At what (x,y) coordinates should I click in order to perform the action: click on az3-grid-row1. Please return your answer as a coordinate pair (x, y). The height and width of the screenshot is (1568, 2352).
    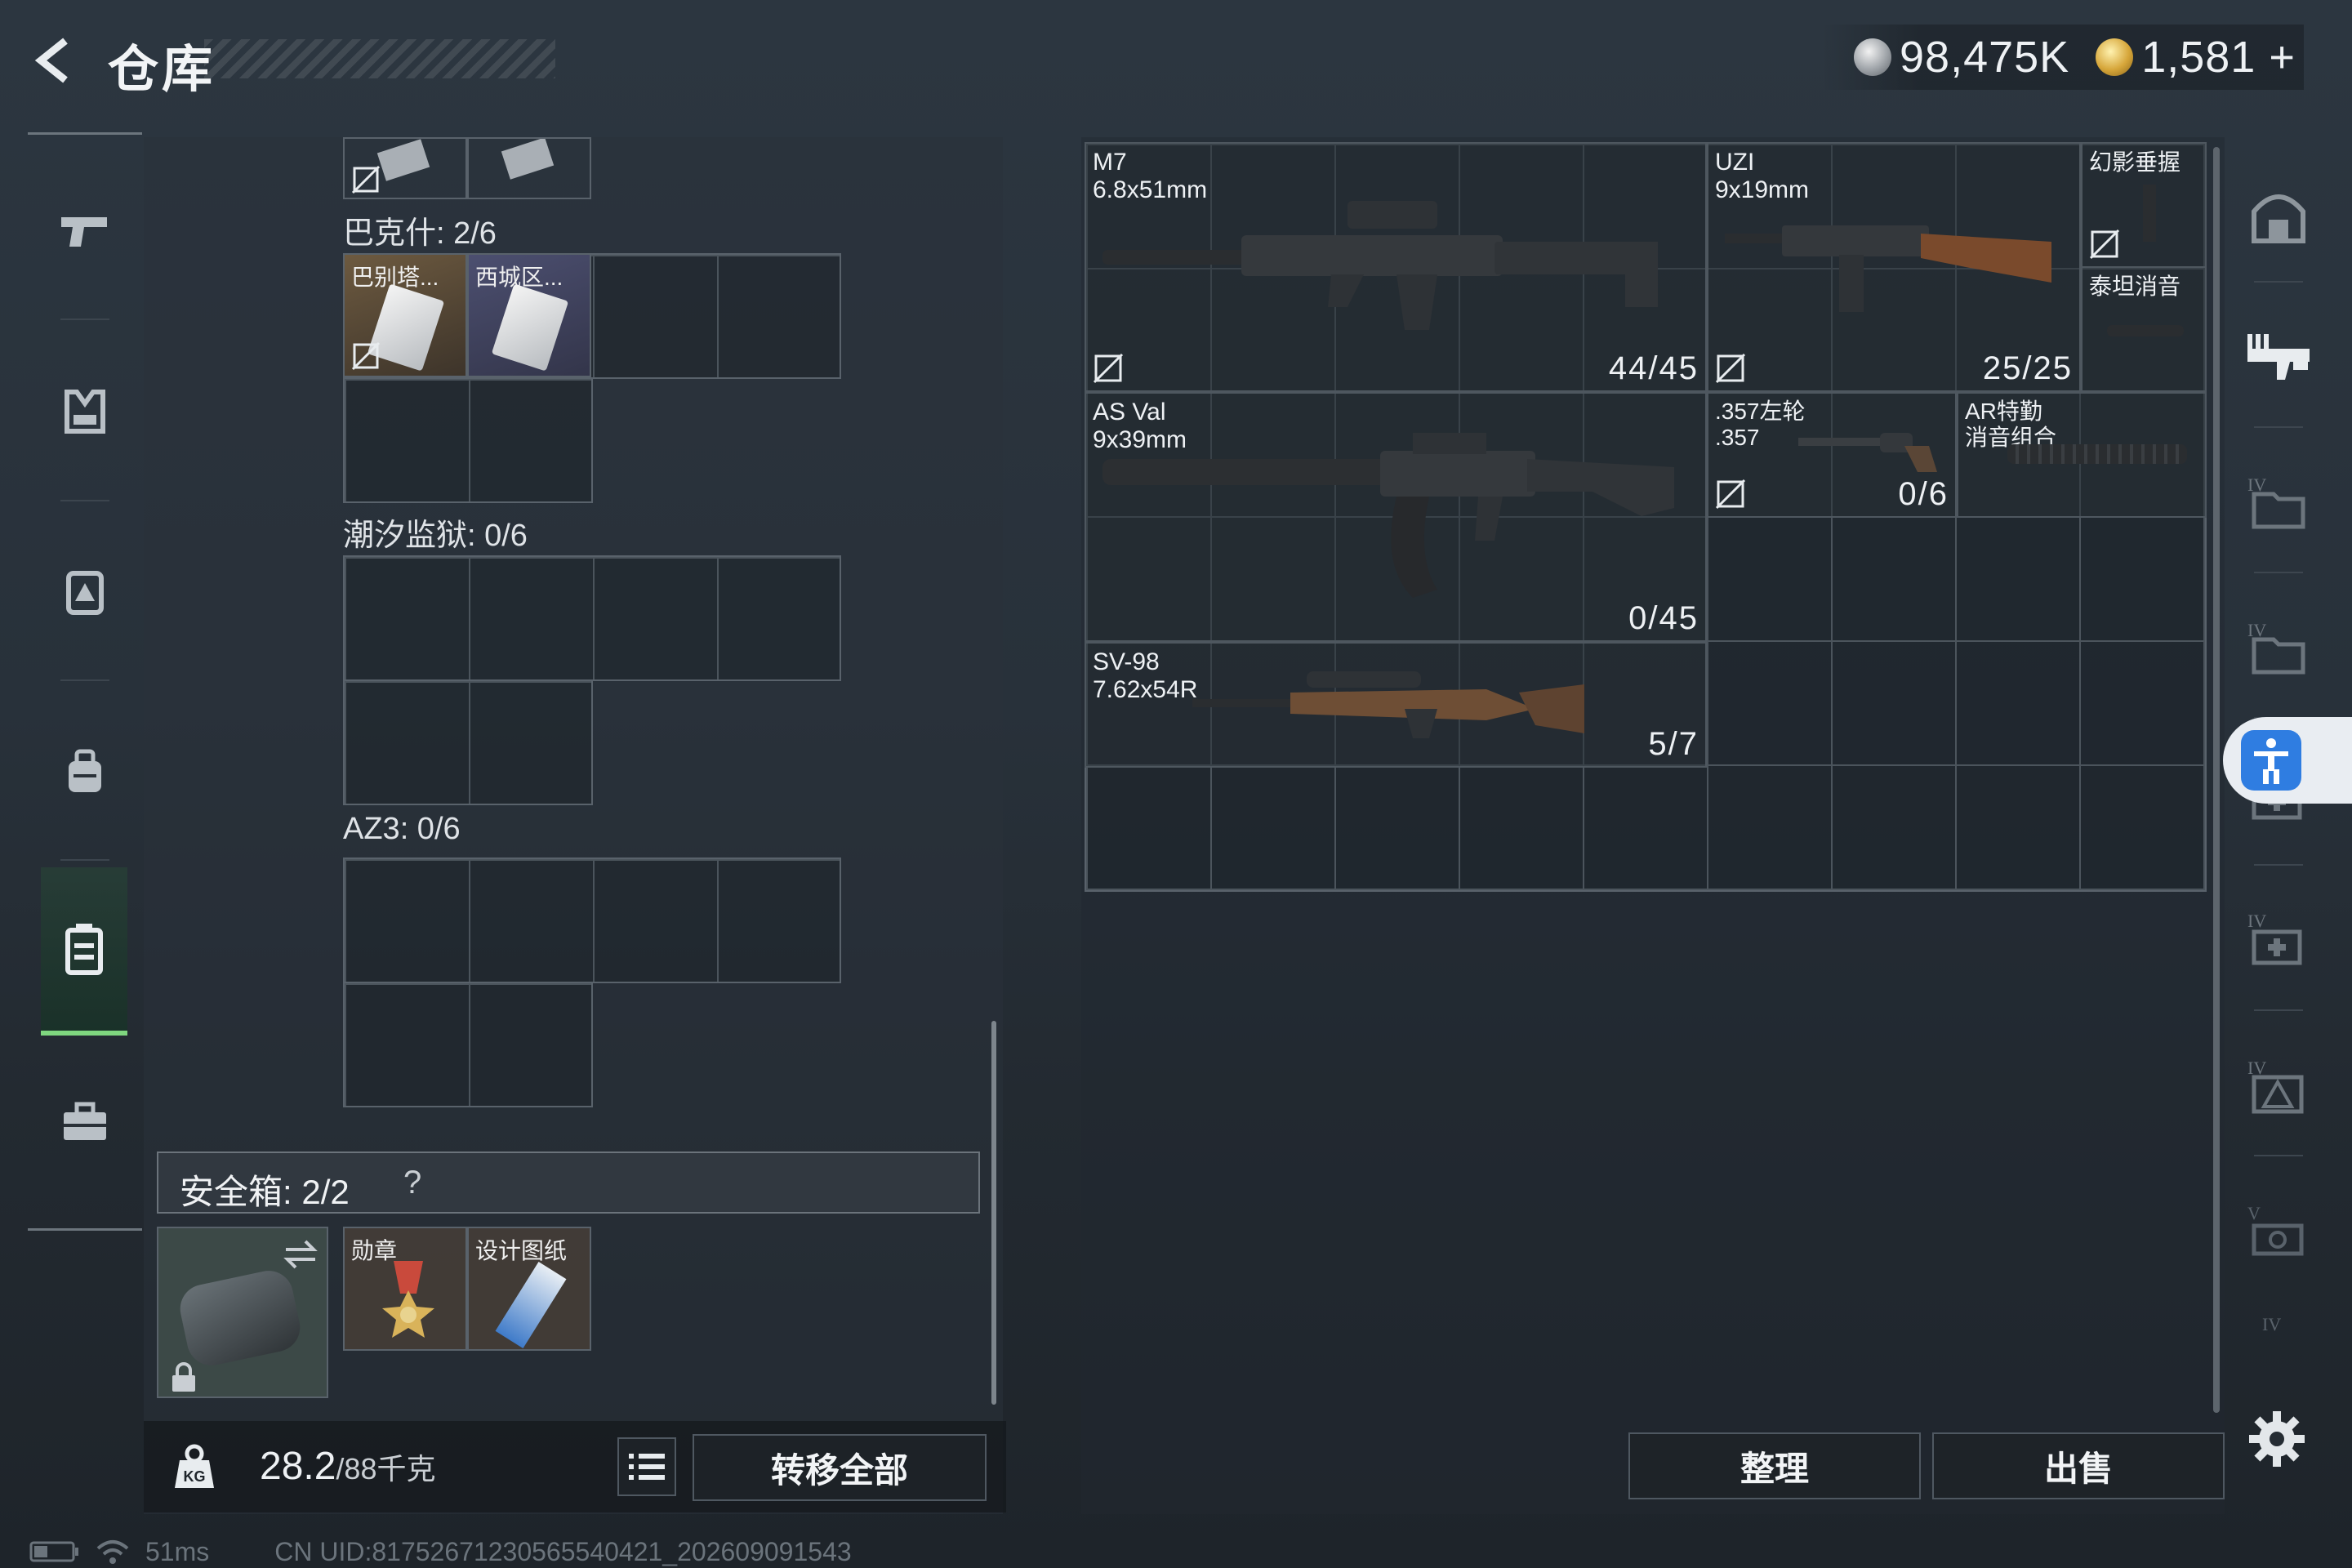
    Looking at the image, I should click on (592, 920).